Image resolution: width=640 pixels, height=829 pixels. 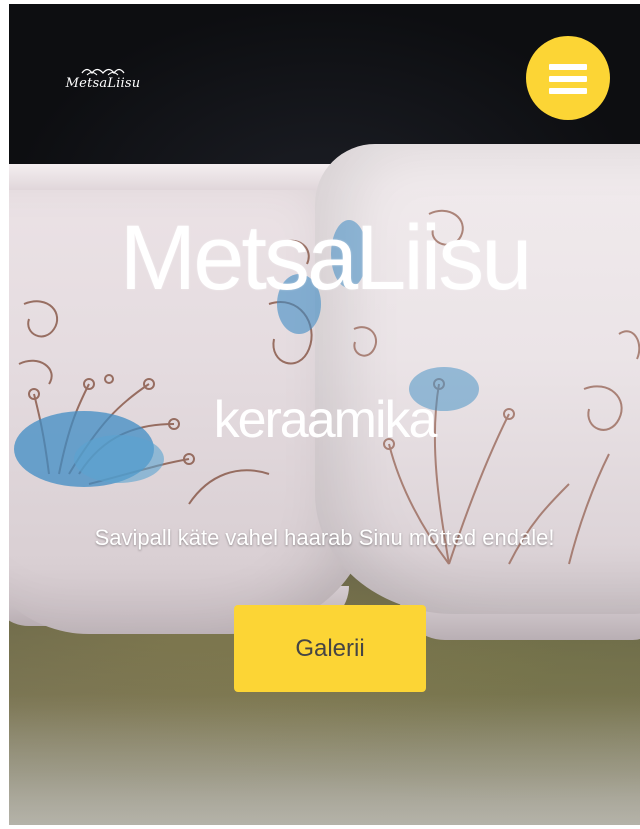 What do you see at coordinates (326, 258) in the screenshot?
I see `hero-title: MetsaLiisu` at bounding box center [326, 258].